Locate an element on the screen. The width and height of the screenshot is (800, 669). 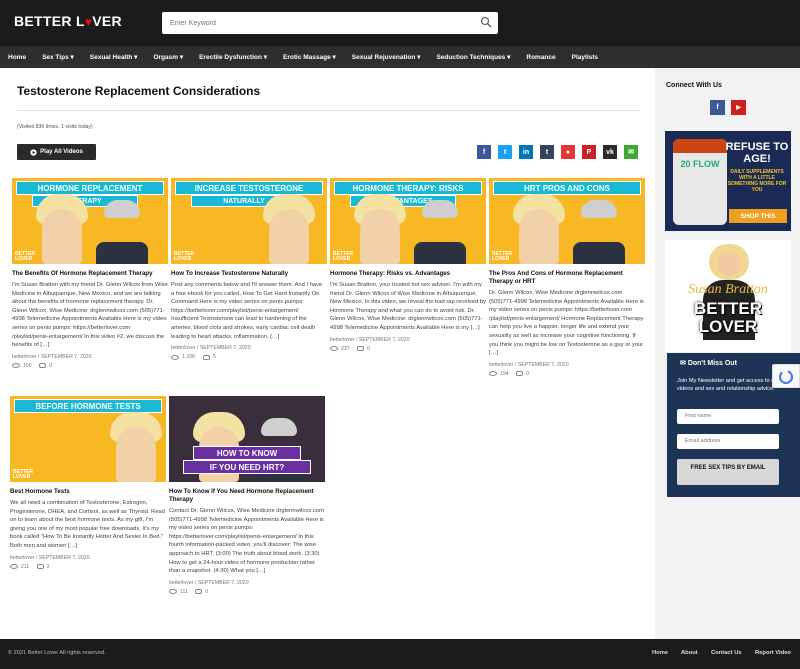
search-icon is located at coordinates (486, 22).